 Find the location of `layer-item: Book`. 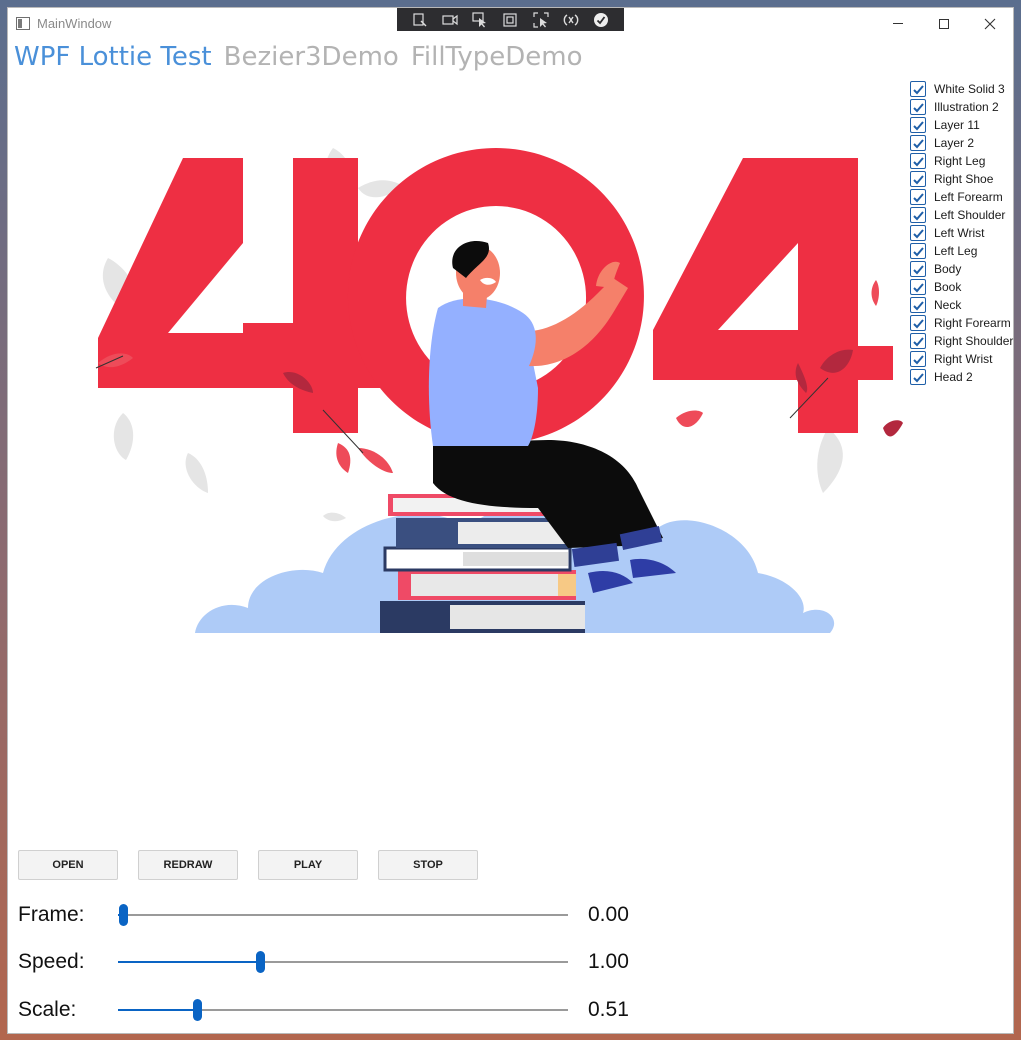

layer-item: Book is located at coordinates (961, 287).